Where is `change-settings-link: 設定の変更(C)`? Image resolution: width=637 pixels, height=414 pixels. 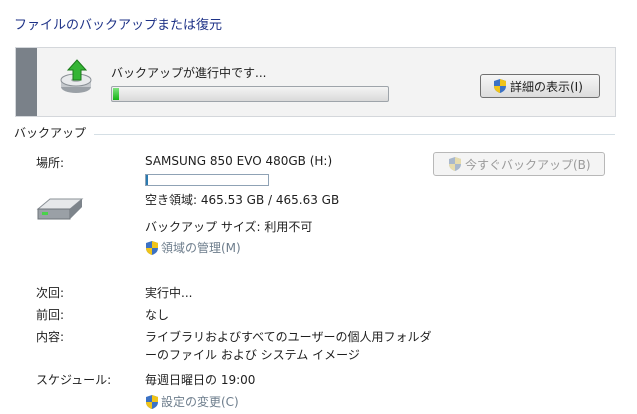 change-settings-link: 設定の変更(C) is located at coordinates (192, 401).